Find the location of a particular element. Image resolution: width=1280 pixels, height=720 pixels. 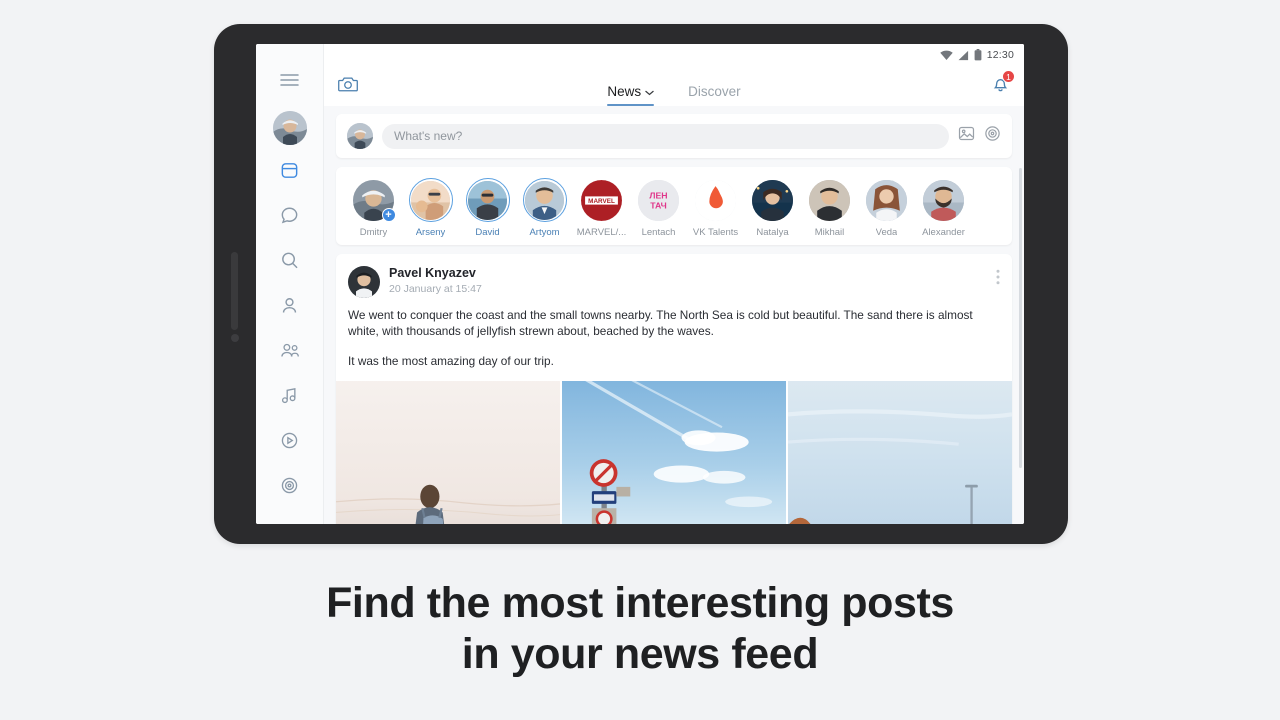

sidebar-item-messages is located at coordinates (290, 217).